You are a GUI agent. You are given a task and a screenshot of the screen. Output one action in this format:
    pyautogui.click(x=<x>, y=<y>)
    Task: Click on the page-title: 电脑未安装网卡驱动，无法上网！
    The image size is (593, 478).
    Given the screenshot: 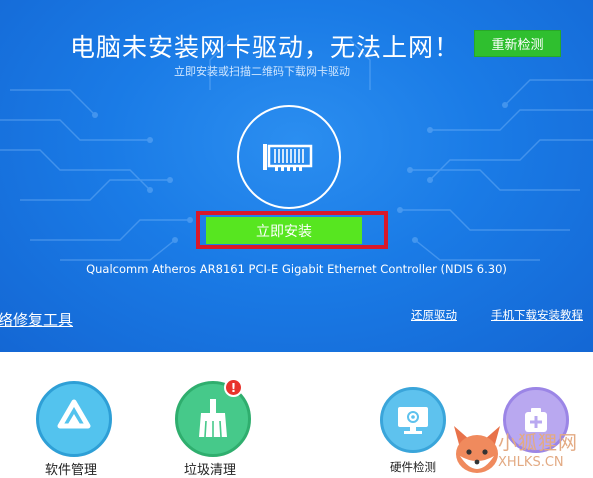 What is the action you would take?
    pyautogui.click(x=265, y=47)
    